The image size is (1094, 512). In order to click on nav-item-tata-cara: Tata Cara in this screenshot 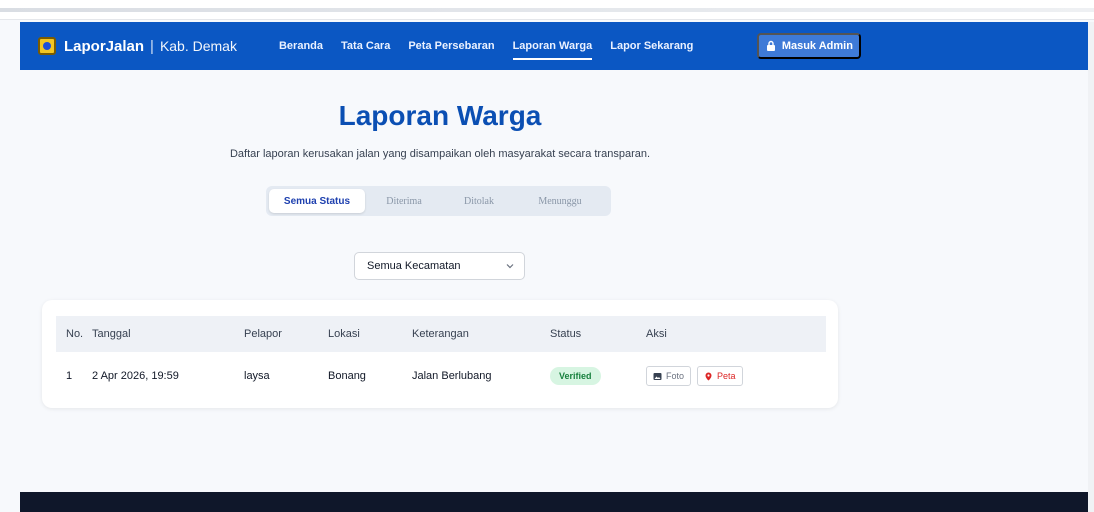, I will do `click(365, 46)`.